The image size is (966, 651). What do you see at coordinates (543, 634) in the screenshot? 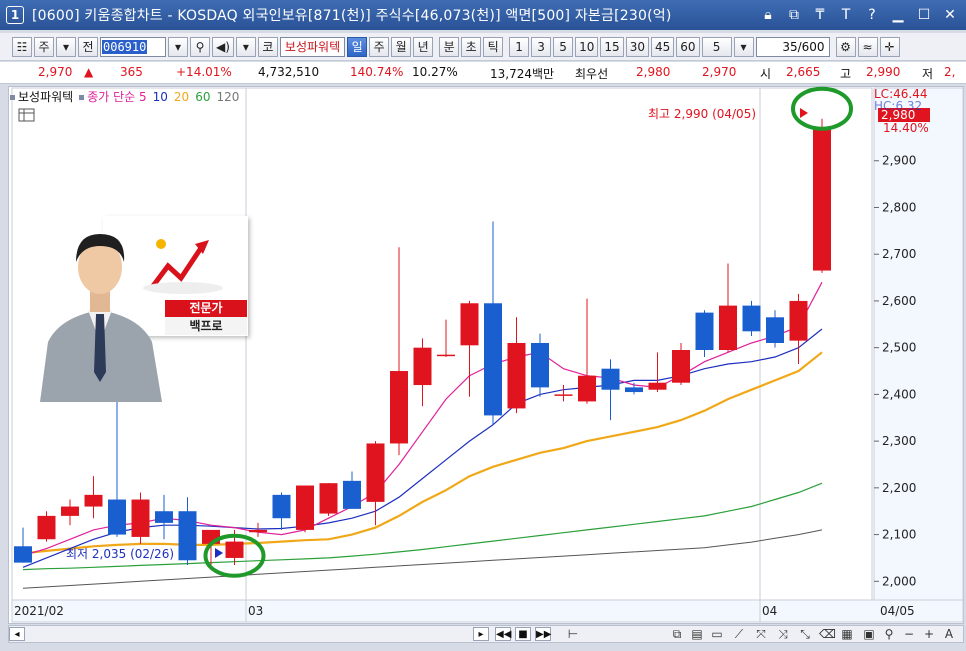
I see `forward-icon: ▶▶` at bounding box center [543, 634].